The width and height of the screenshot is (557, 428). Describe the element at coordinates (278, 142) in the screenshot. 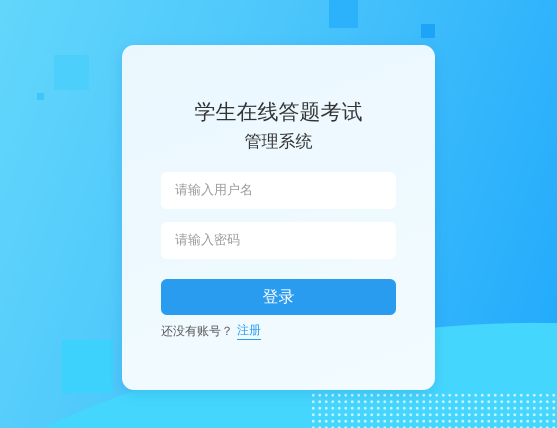

I see `subtitle: 管理系统` at that location.